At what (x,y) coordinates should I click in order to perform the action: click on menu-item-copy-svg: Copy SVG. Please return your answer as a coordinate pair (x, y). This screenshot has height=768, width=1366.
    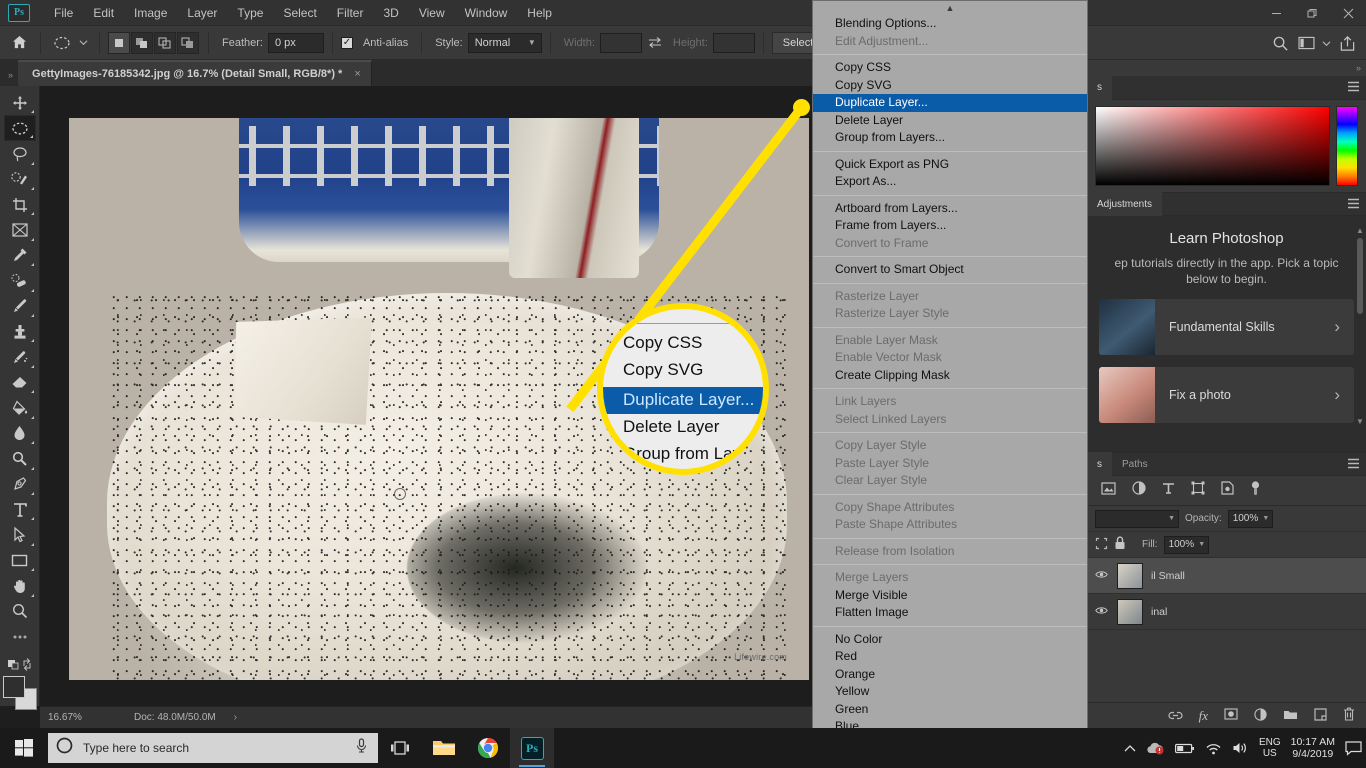
    Looking at the image, I should click on (950, 86).